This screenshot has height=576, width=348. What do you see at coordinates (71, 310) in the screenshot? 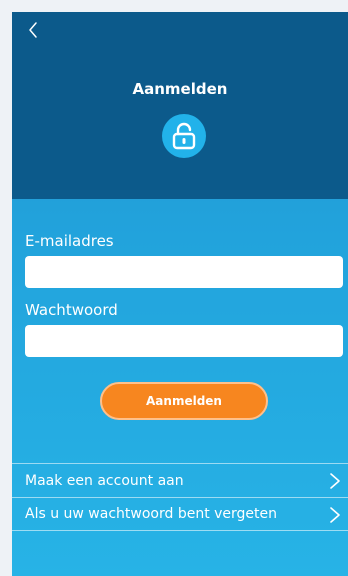
I see `password-label: Wachtwoord` at bounding box center [71, 310].